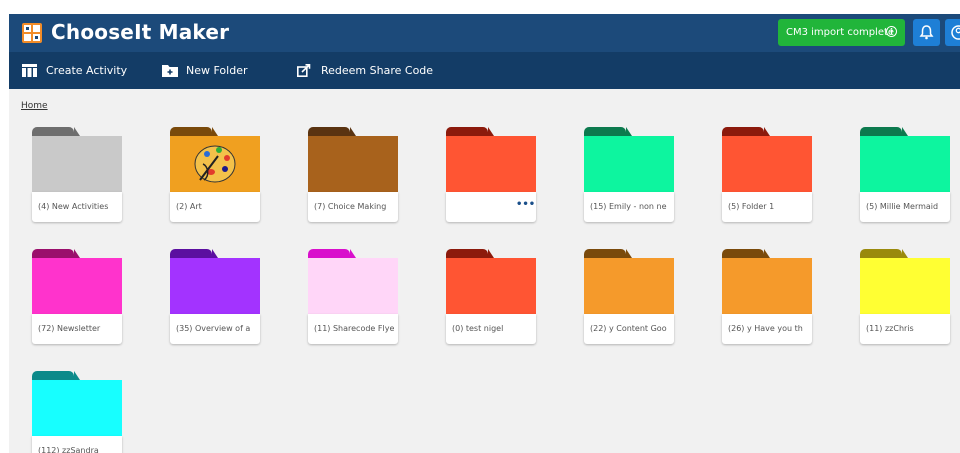  Describe the element at coordinates (87, 70) in the screenshot. I see `create-activity-label: Create Activity` at that location.